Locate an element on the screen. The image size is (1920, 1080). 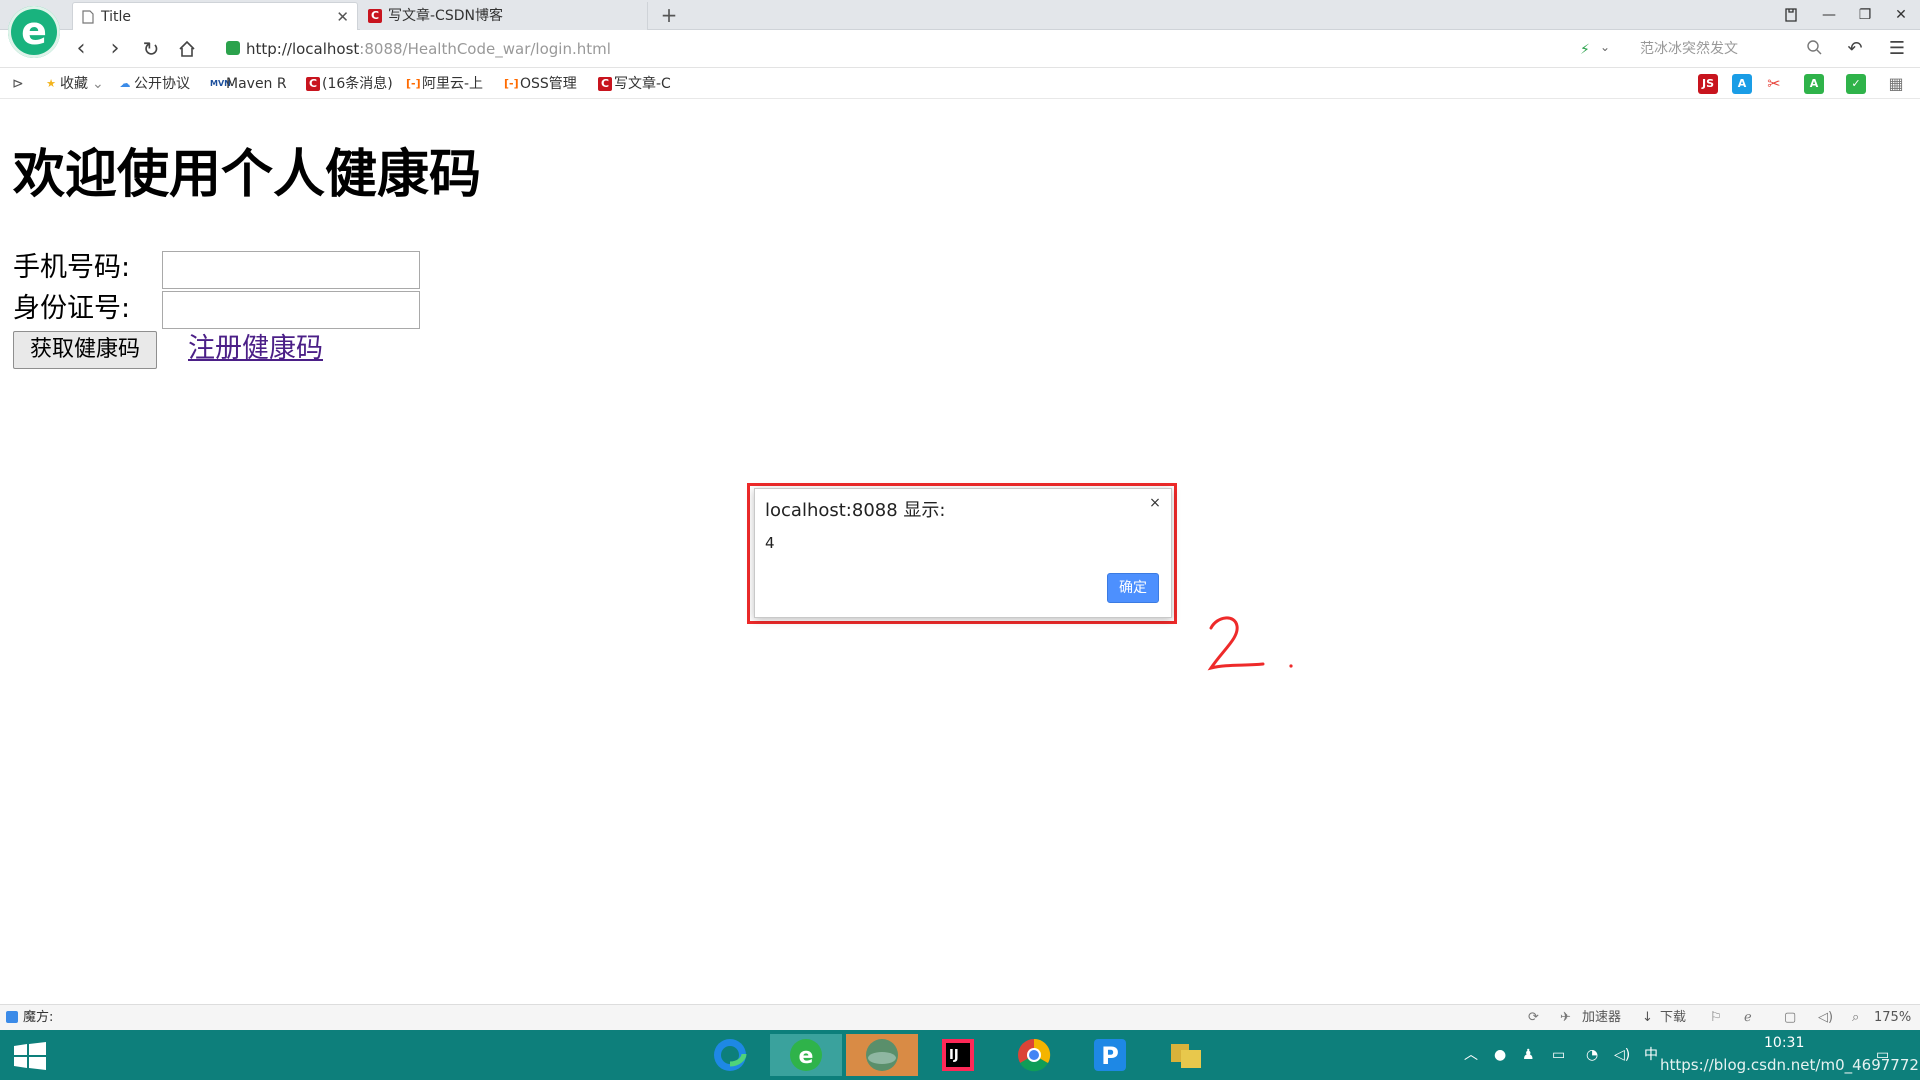
secure-shield-icon is located at coordinates (233, 48).